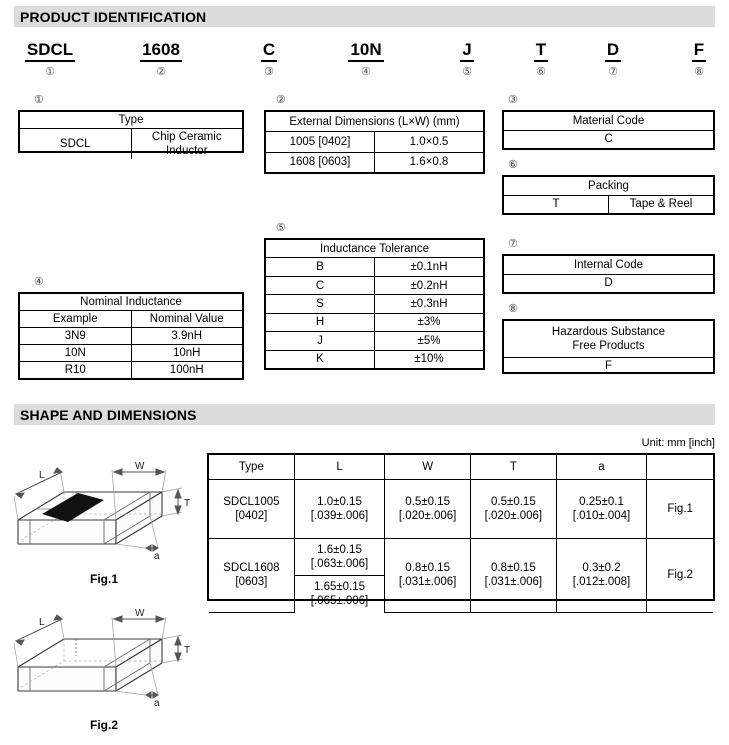 This screenshot has height=745, width=729. I want to click on table-tolerance-code-4: H, so click(320, 322).